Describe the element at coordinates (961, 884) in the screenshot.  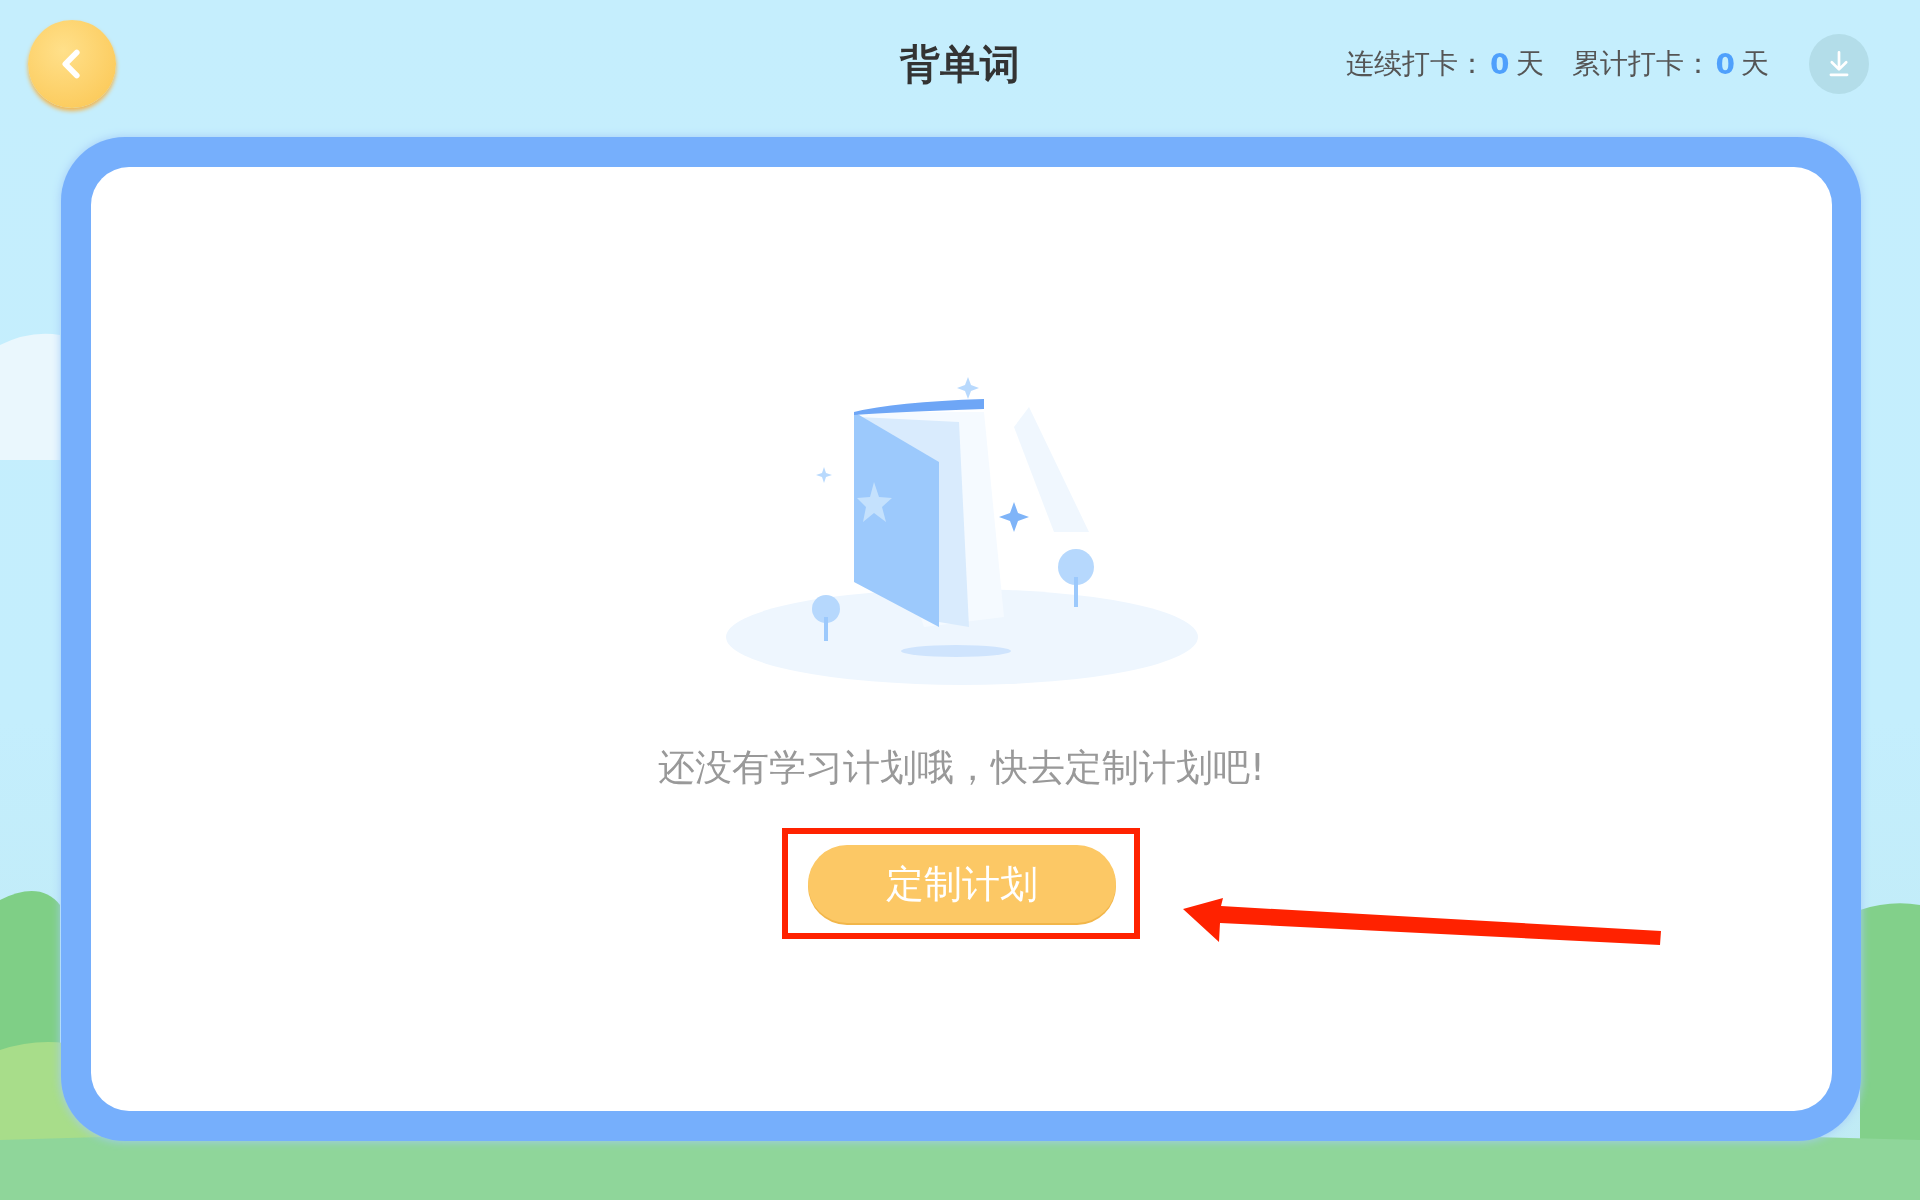
I see `customize-plan-button: 定制计划` at that location.